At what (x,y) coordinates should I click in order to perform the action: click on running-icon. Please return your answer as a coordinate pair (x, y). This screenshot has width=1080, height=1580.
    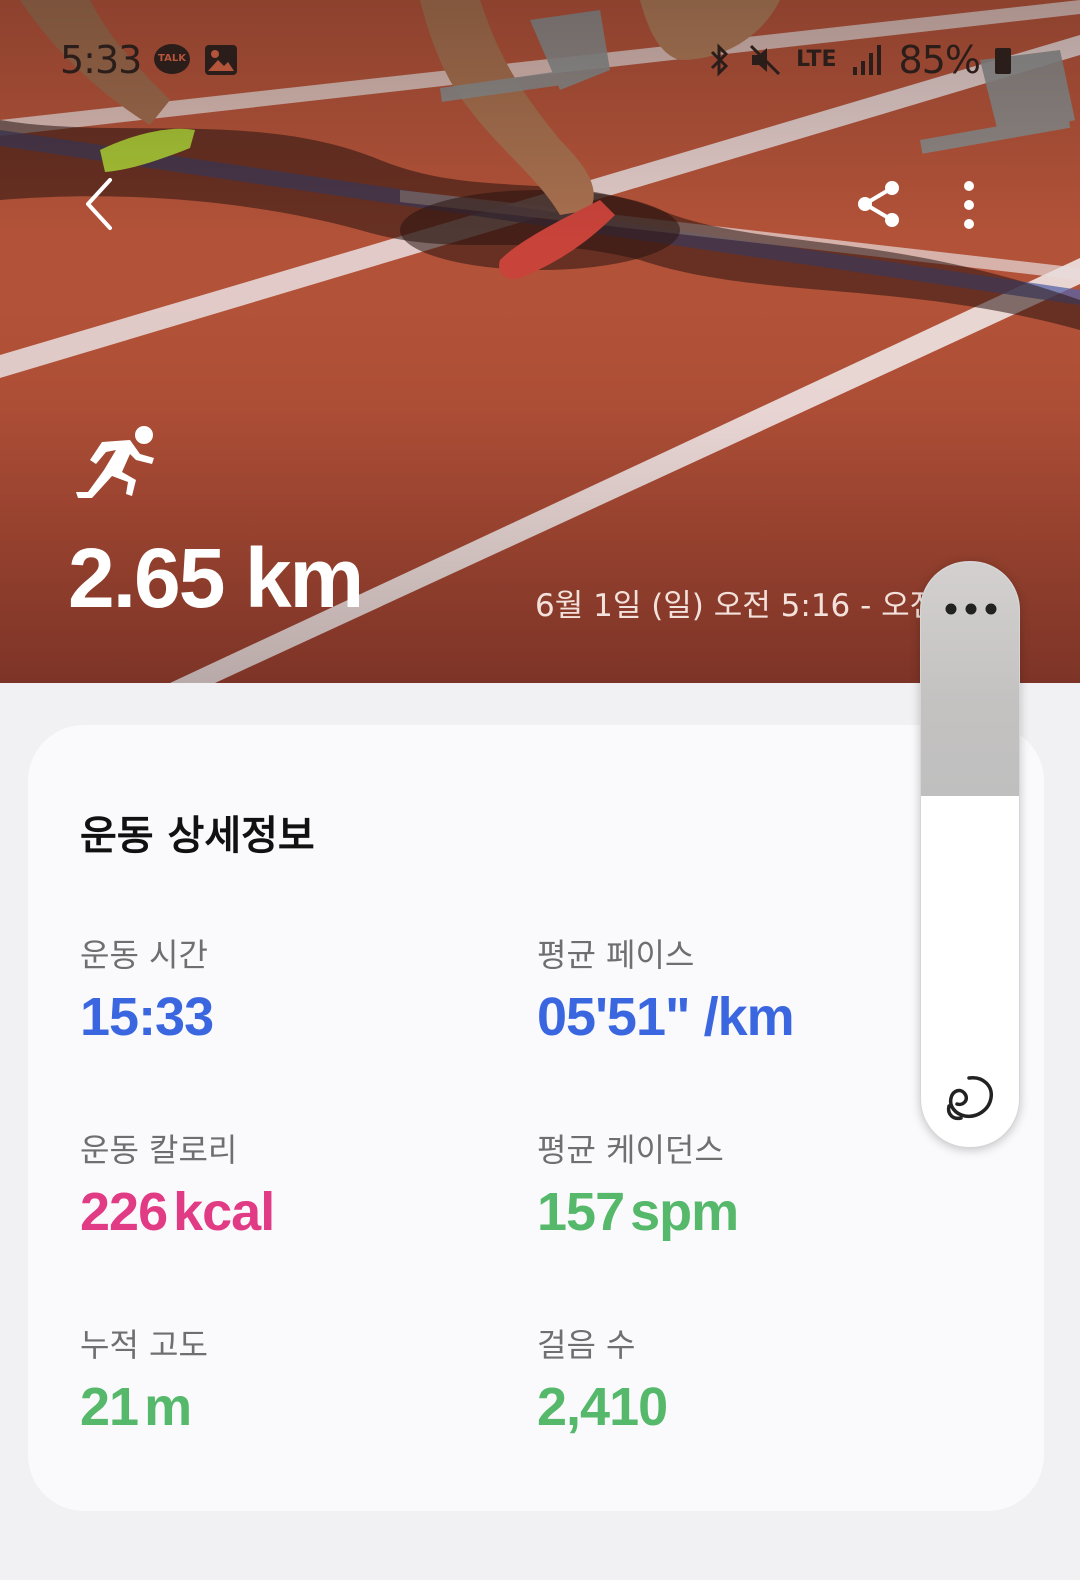
    Looking at the image, I should click on (115, 462).